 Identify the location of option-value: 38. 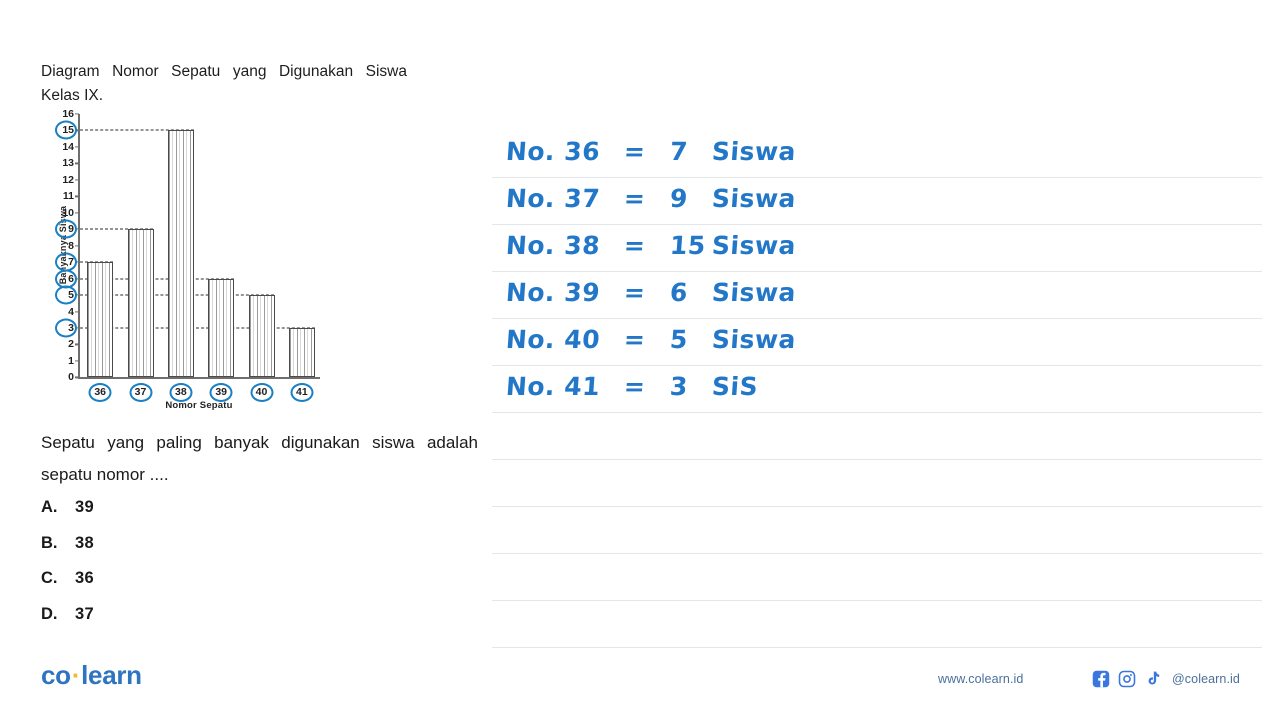
(84, 542).